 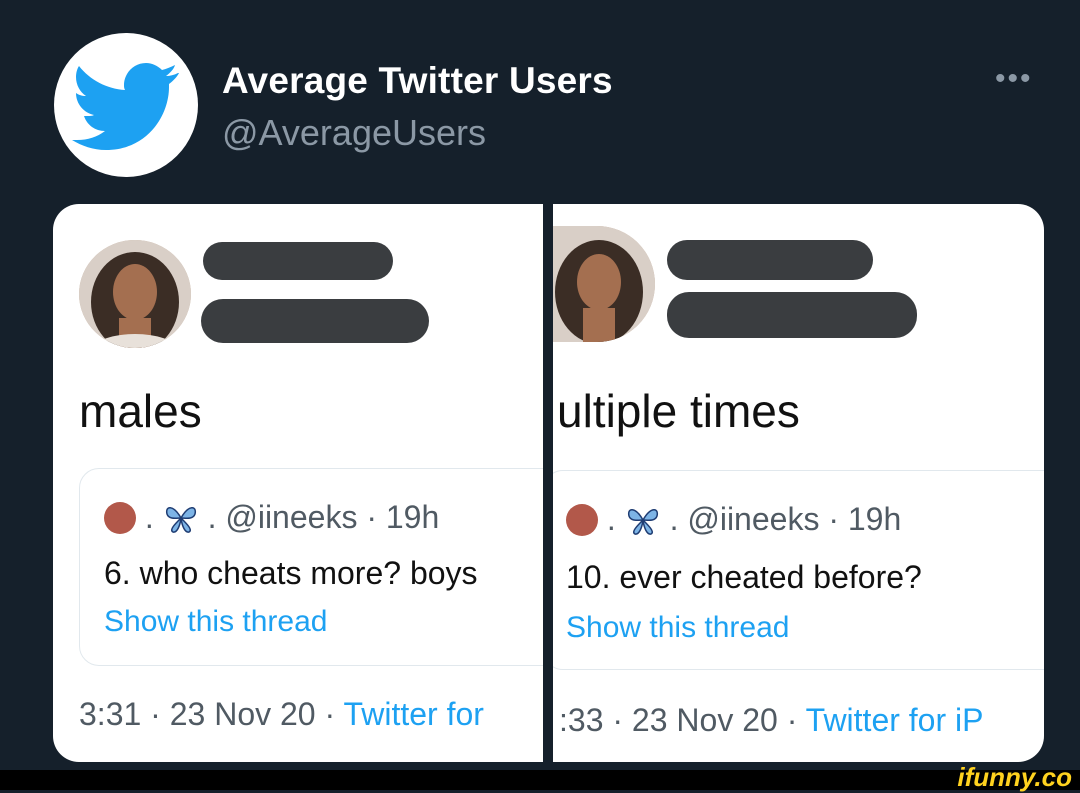 I want to click on timestamp-text: 3:31 · 23 Nov 20 ·, so click(x=211, y=714).